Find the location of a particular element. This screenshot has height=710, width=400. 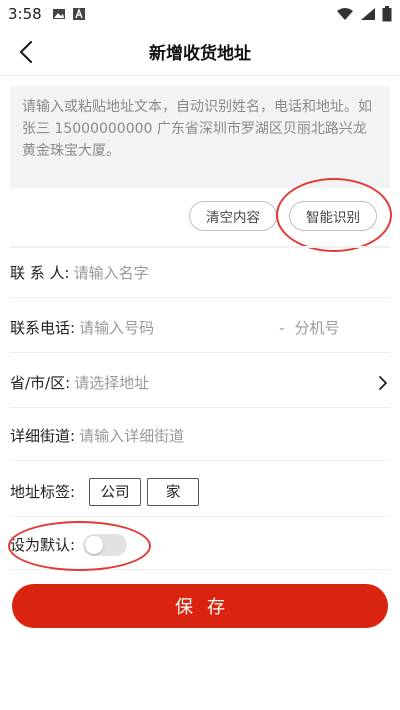

phone-label: 联系电话: is located at coordinates (43, 328).